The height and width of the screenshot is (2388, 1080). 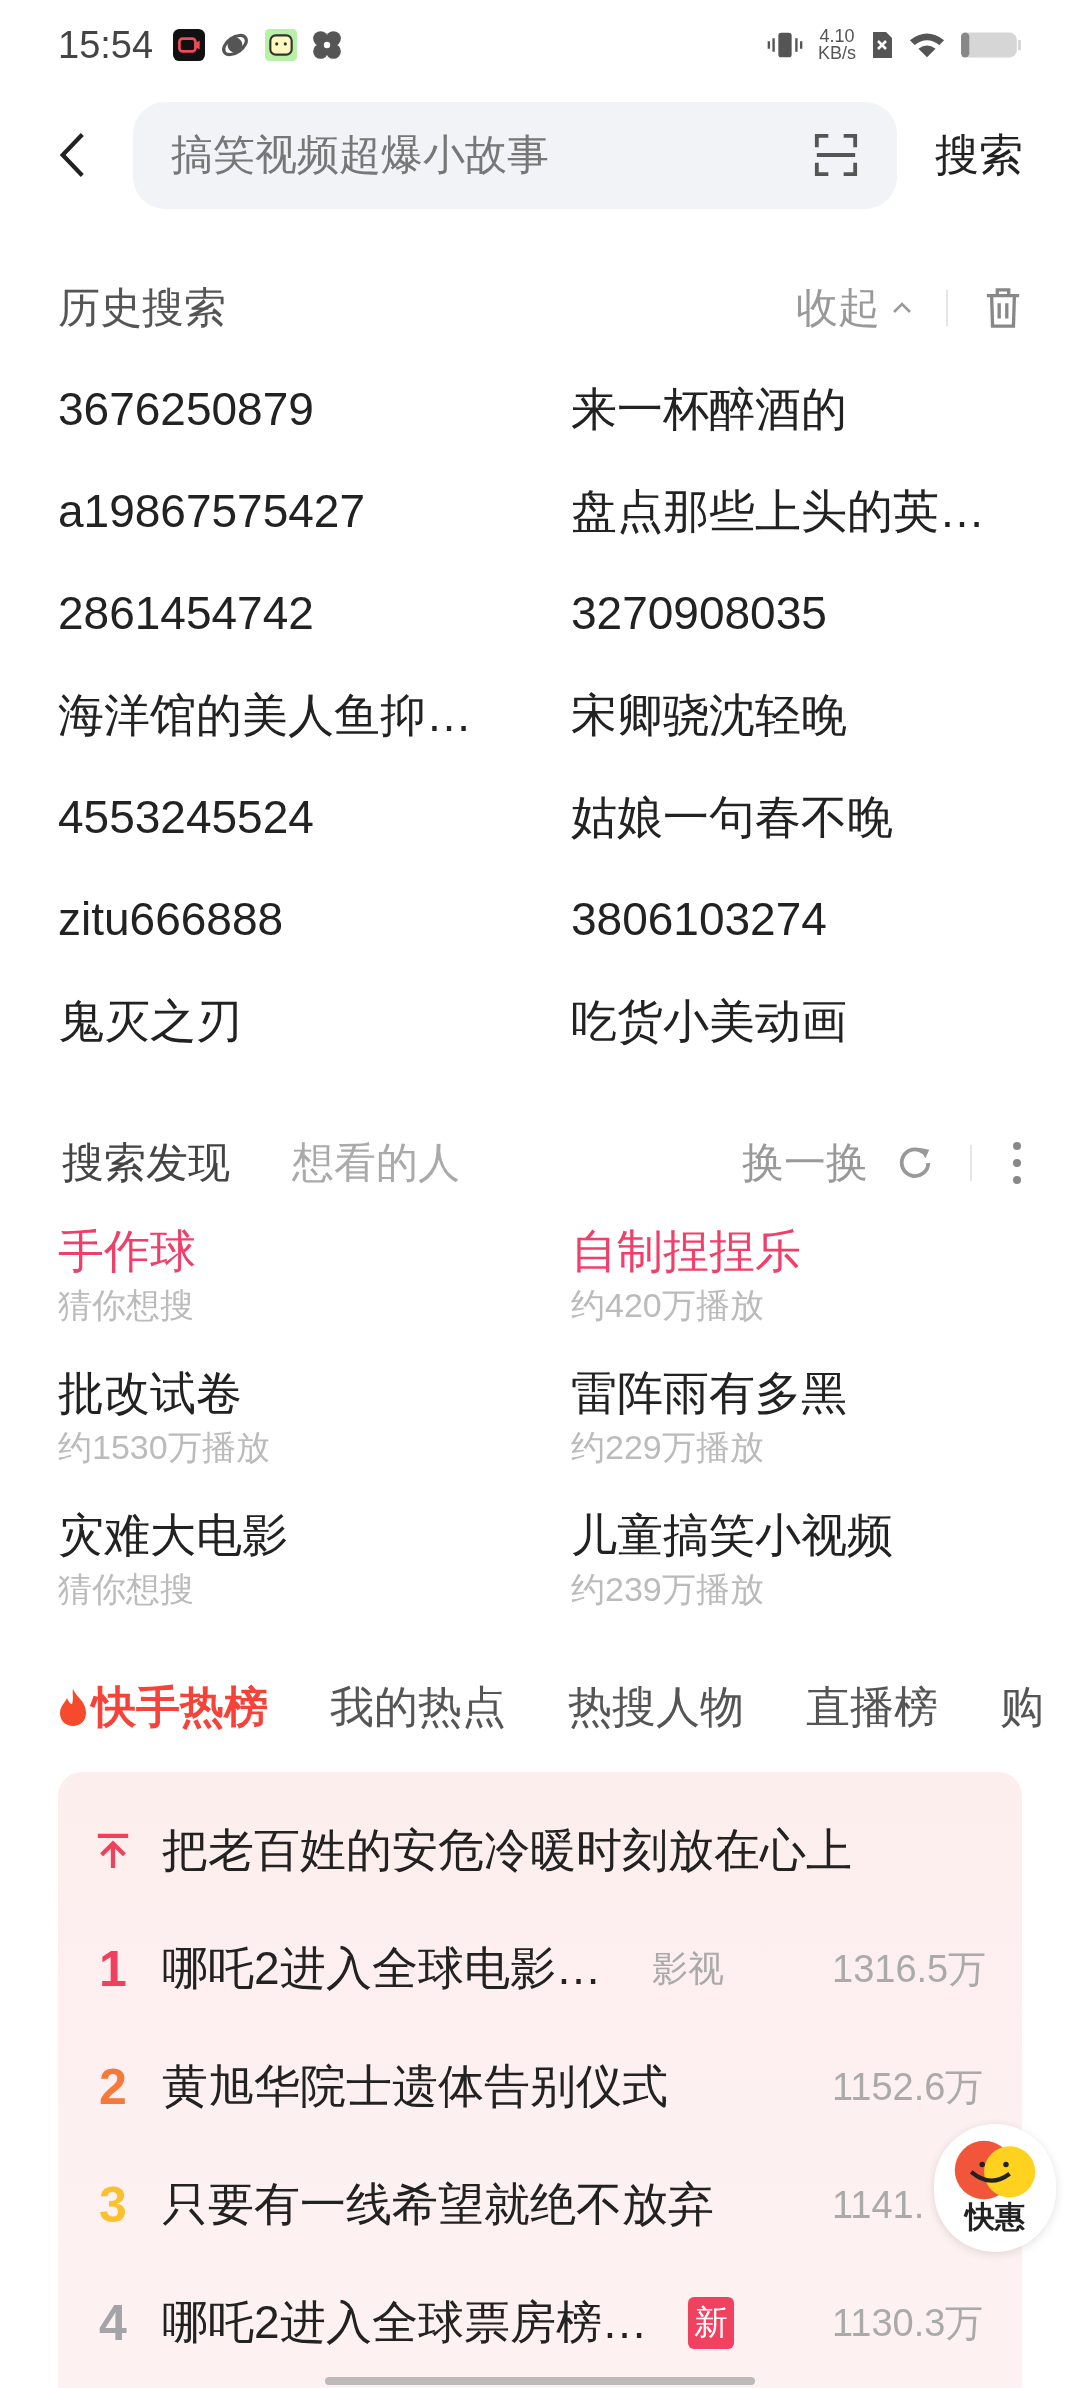 I want to click on suggestion-subtitle: 约1530万播放, so click(x=164, y=1447).